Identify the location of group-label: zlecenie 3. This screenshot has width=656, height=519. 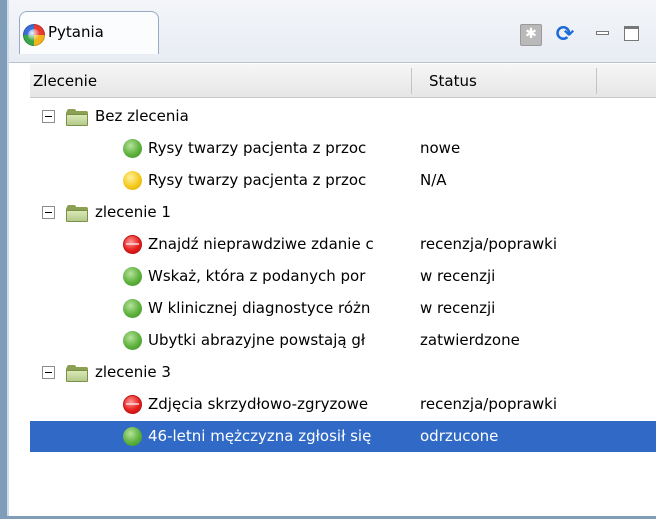
(133, 372).